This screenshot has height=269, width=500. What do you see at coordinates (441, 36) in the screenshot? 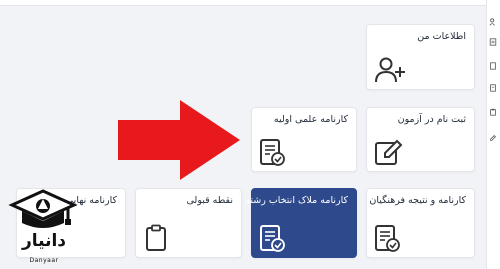
I see `card-title: اطلاعات من` at bounding box center [441, 36].